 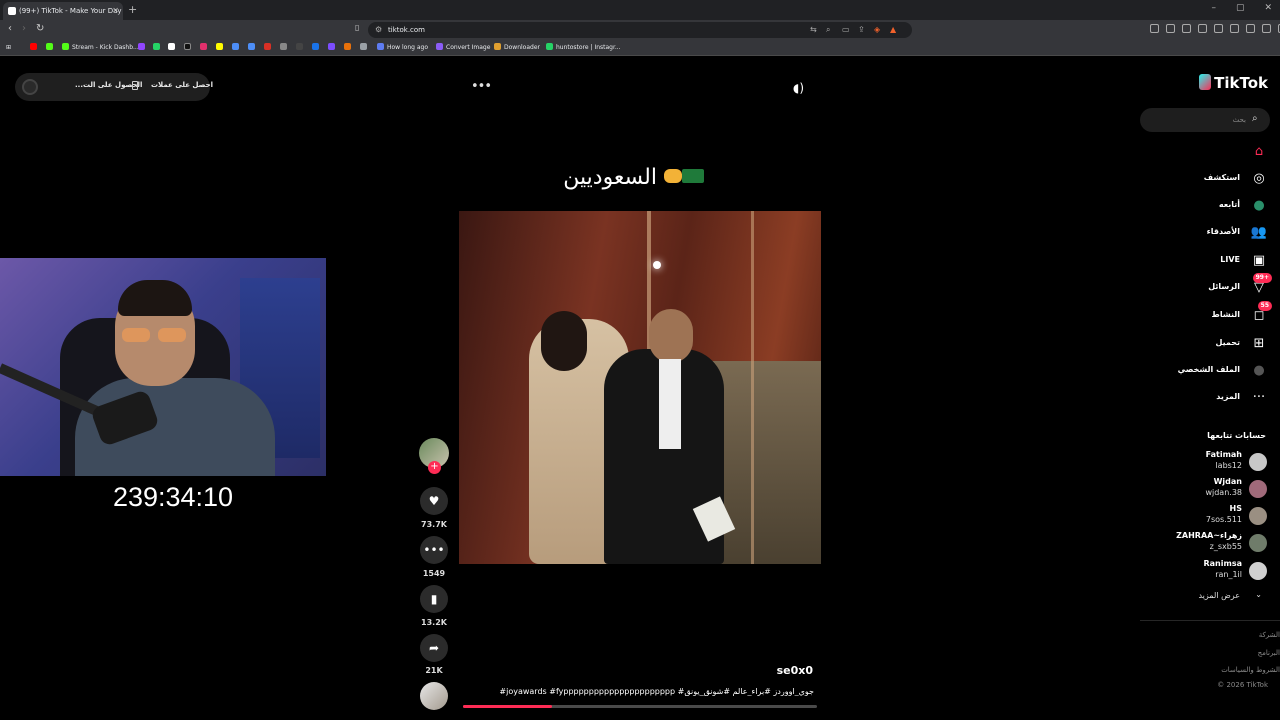 What do you see at coordinates (173, 48) in the screenshot?
I see `bookmark-icon-x` at bounding box center [173, 48].